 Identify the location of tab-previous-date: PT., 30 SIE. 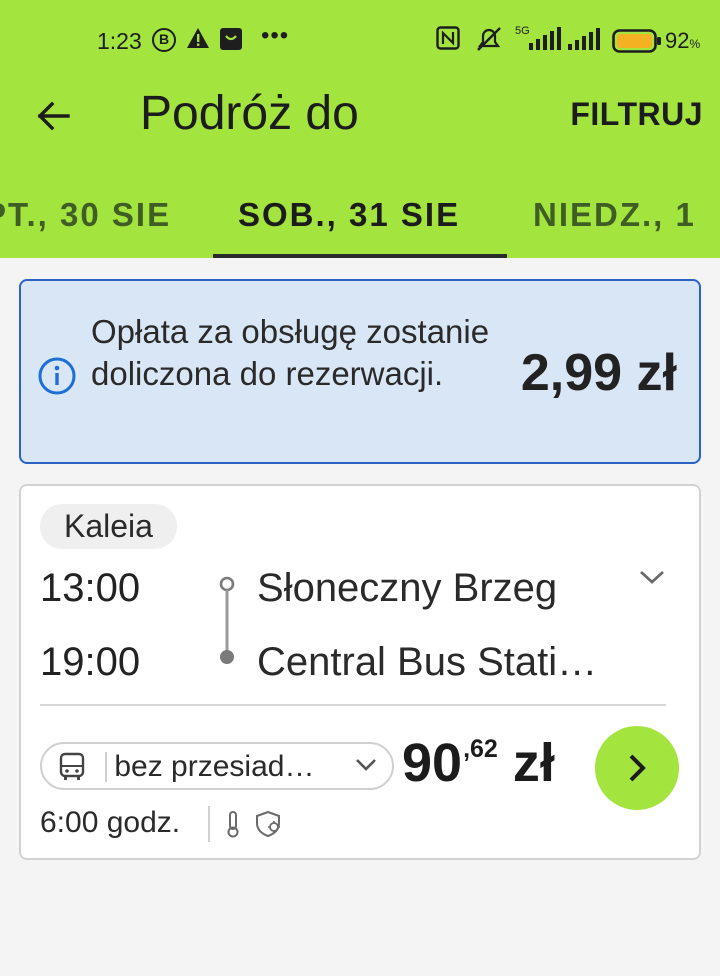
(85, 215).